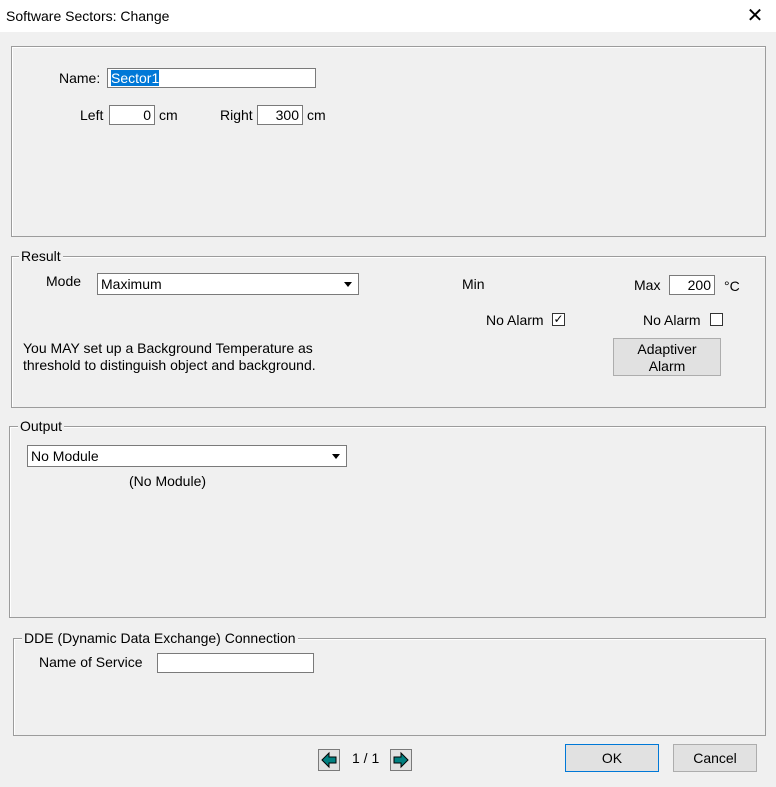 The width and height of the screenshot is (776, 787). What do you see at coordinates (65, 456) in the screenshot?
I see `module-value: No Module` at bounding box center [65, 456].